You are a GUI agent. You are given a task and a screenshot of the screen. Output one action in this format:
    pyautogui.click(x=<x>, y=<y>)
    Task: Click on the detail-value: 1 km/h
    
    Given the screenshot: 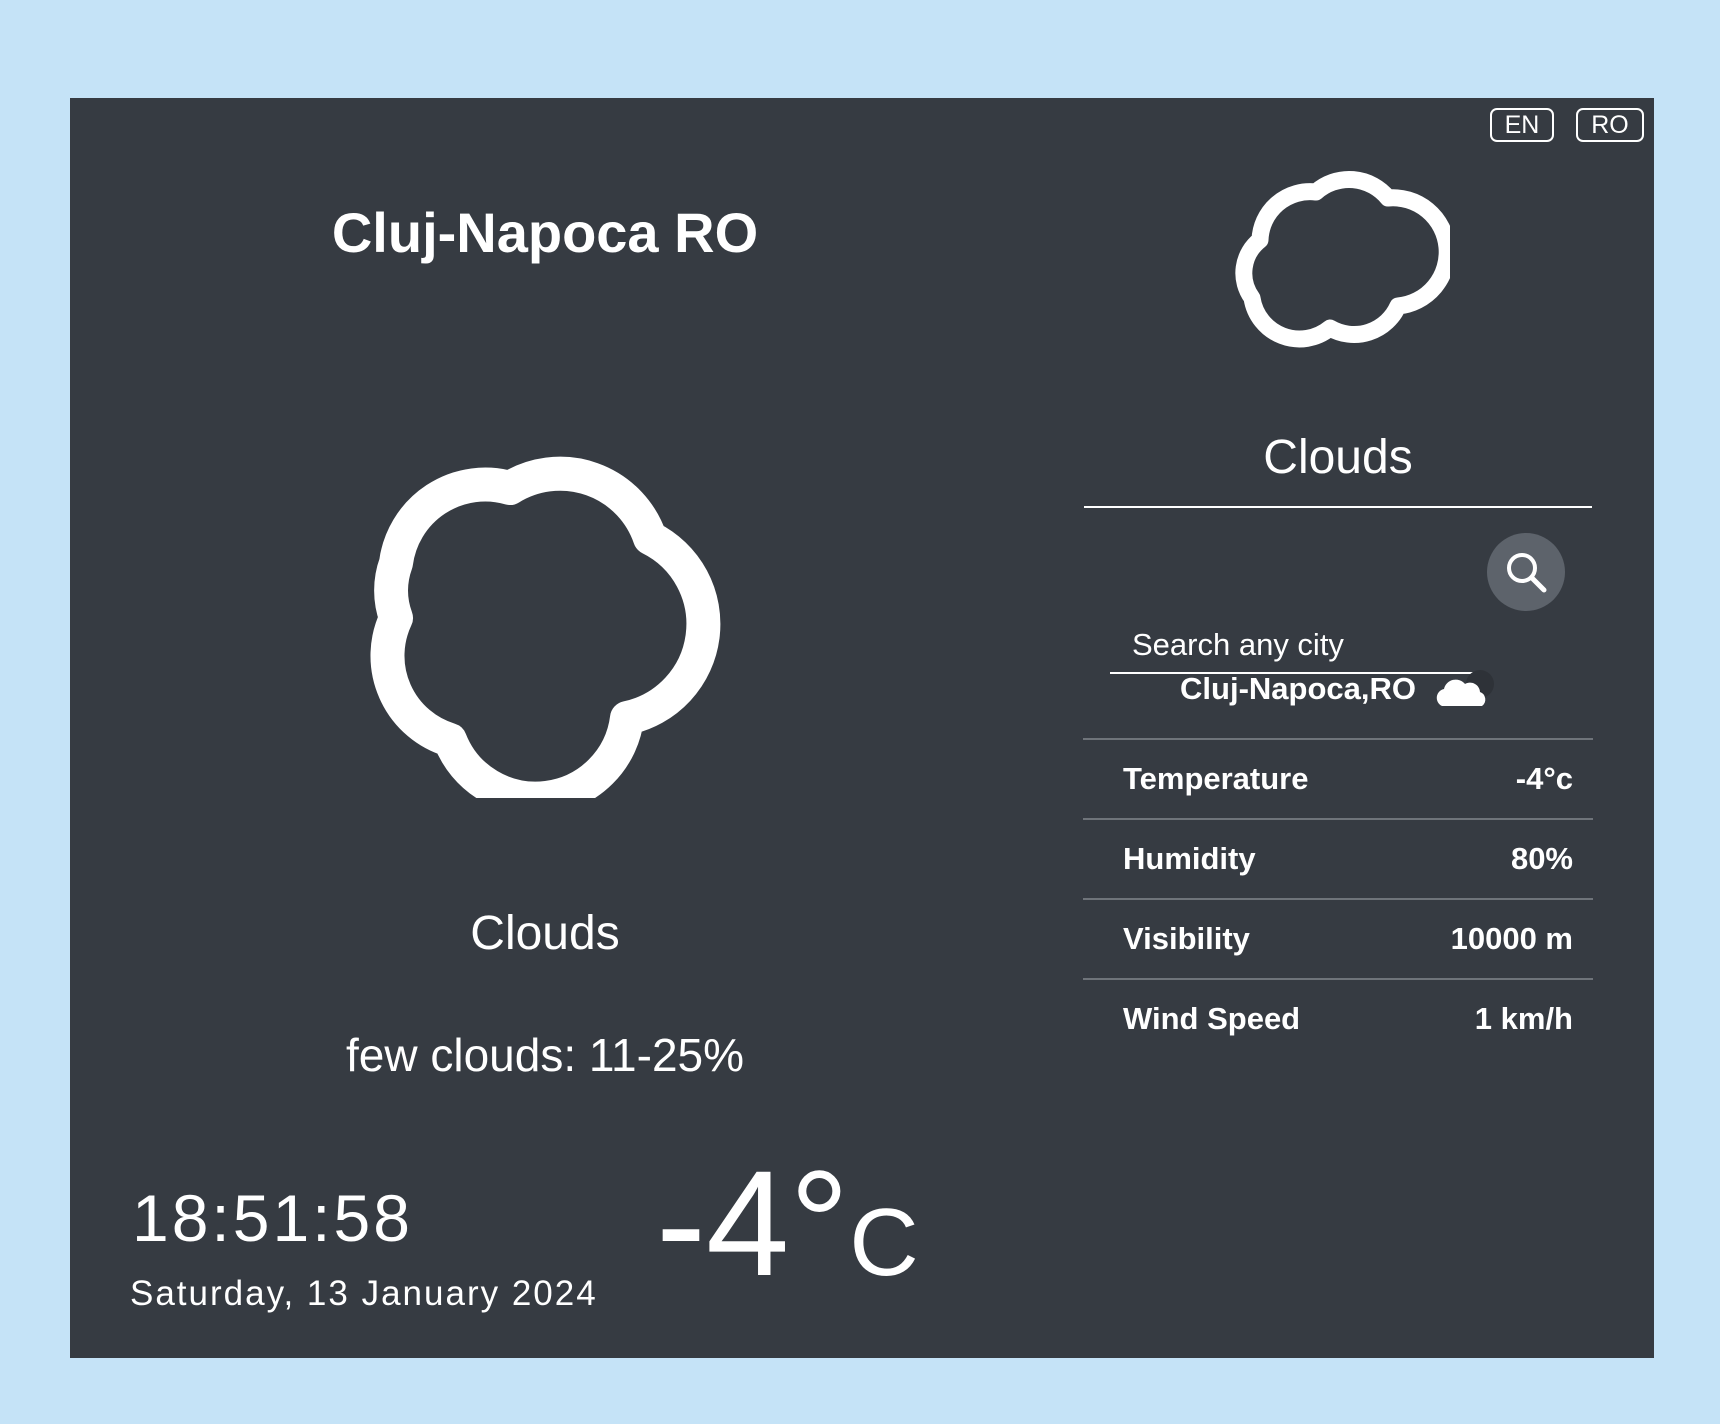 What is the action you would take?
    pyautogui.click(x=1523, y=1018)
    